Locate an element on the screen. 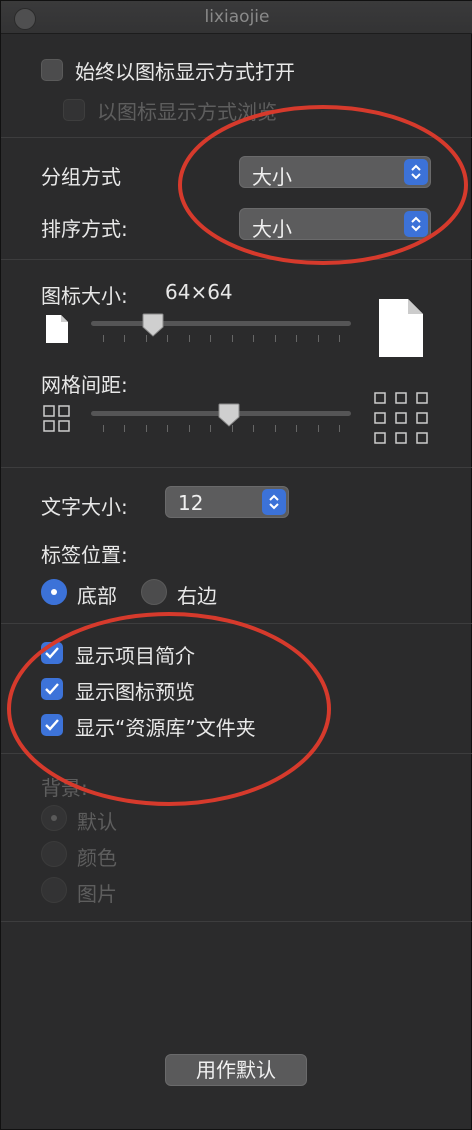  always-open-icon-view-label: 始终以图标显示方式打开 is located at coordinates (185, 72).